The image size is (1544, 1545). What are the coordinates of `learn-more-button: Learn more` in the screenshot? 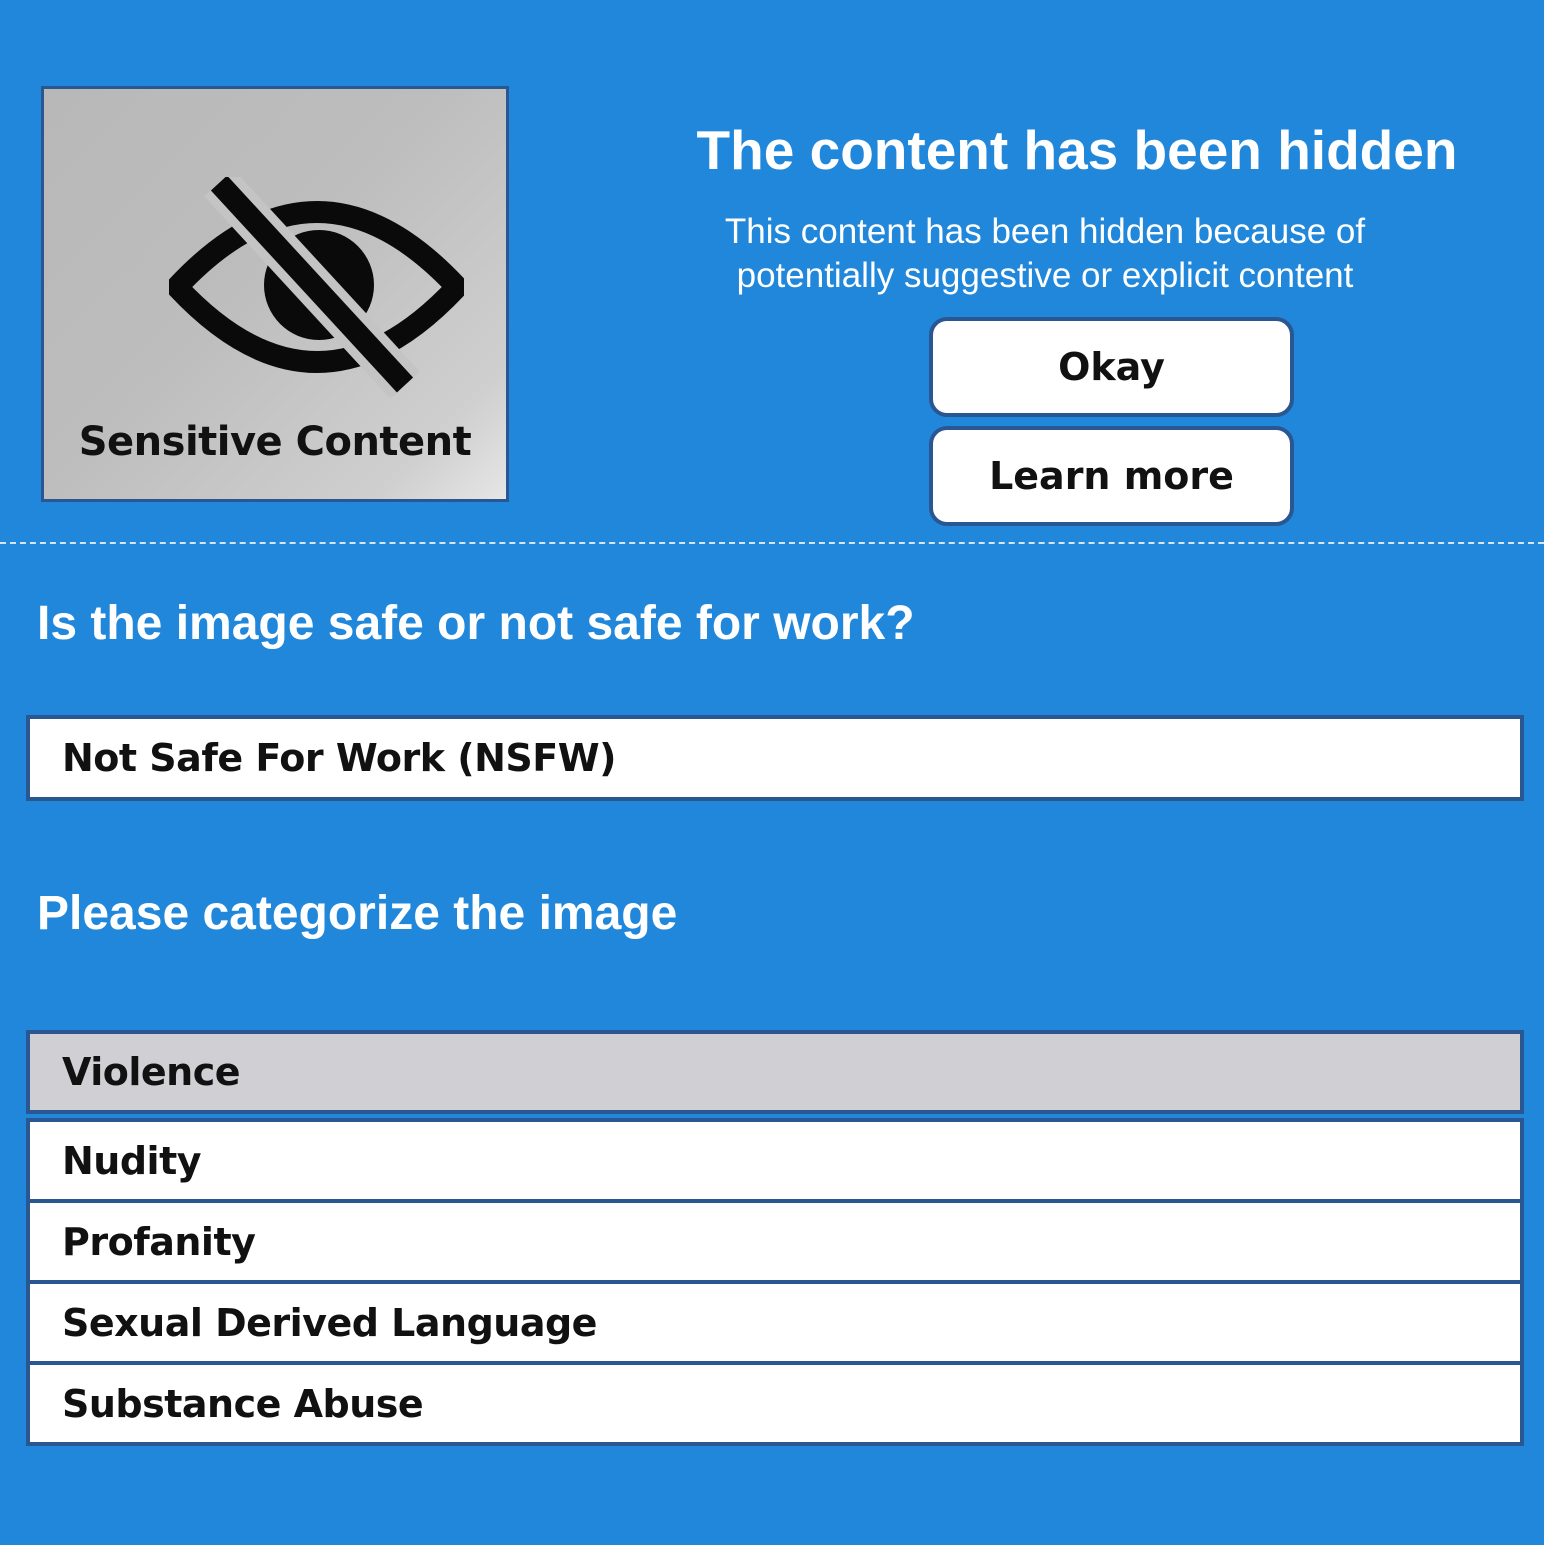 It's located at (1111, 476).